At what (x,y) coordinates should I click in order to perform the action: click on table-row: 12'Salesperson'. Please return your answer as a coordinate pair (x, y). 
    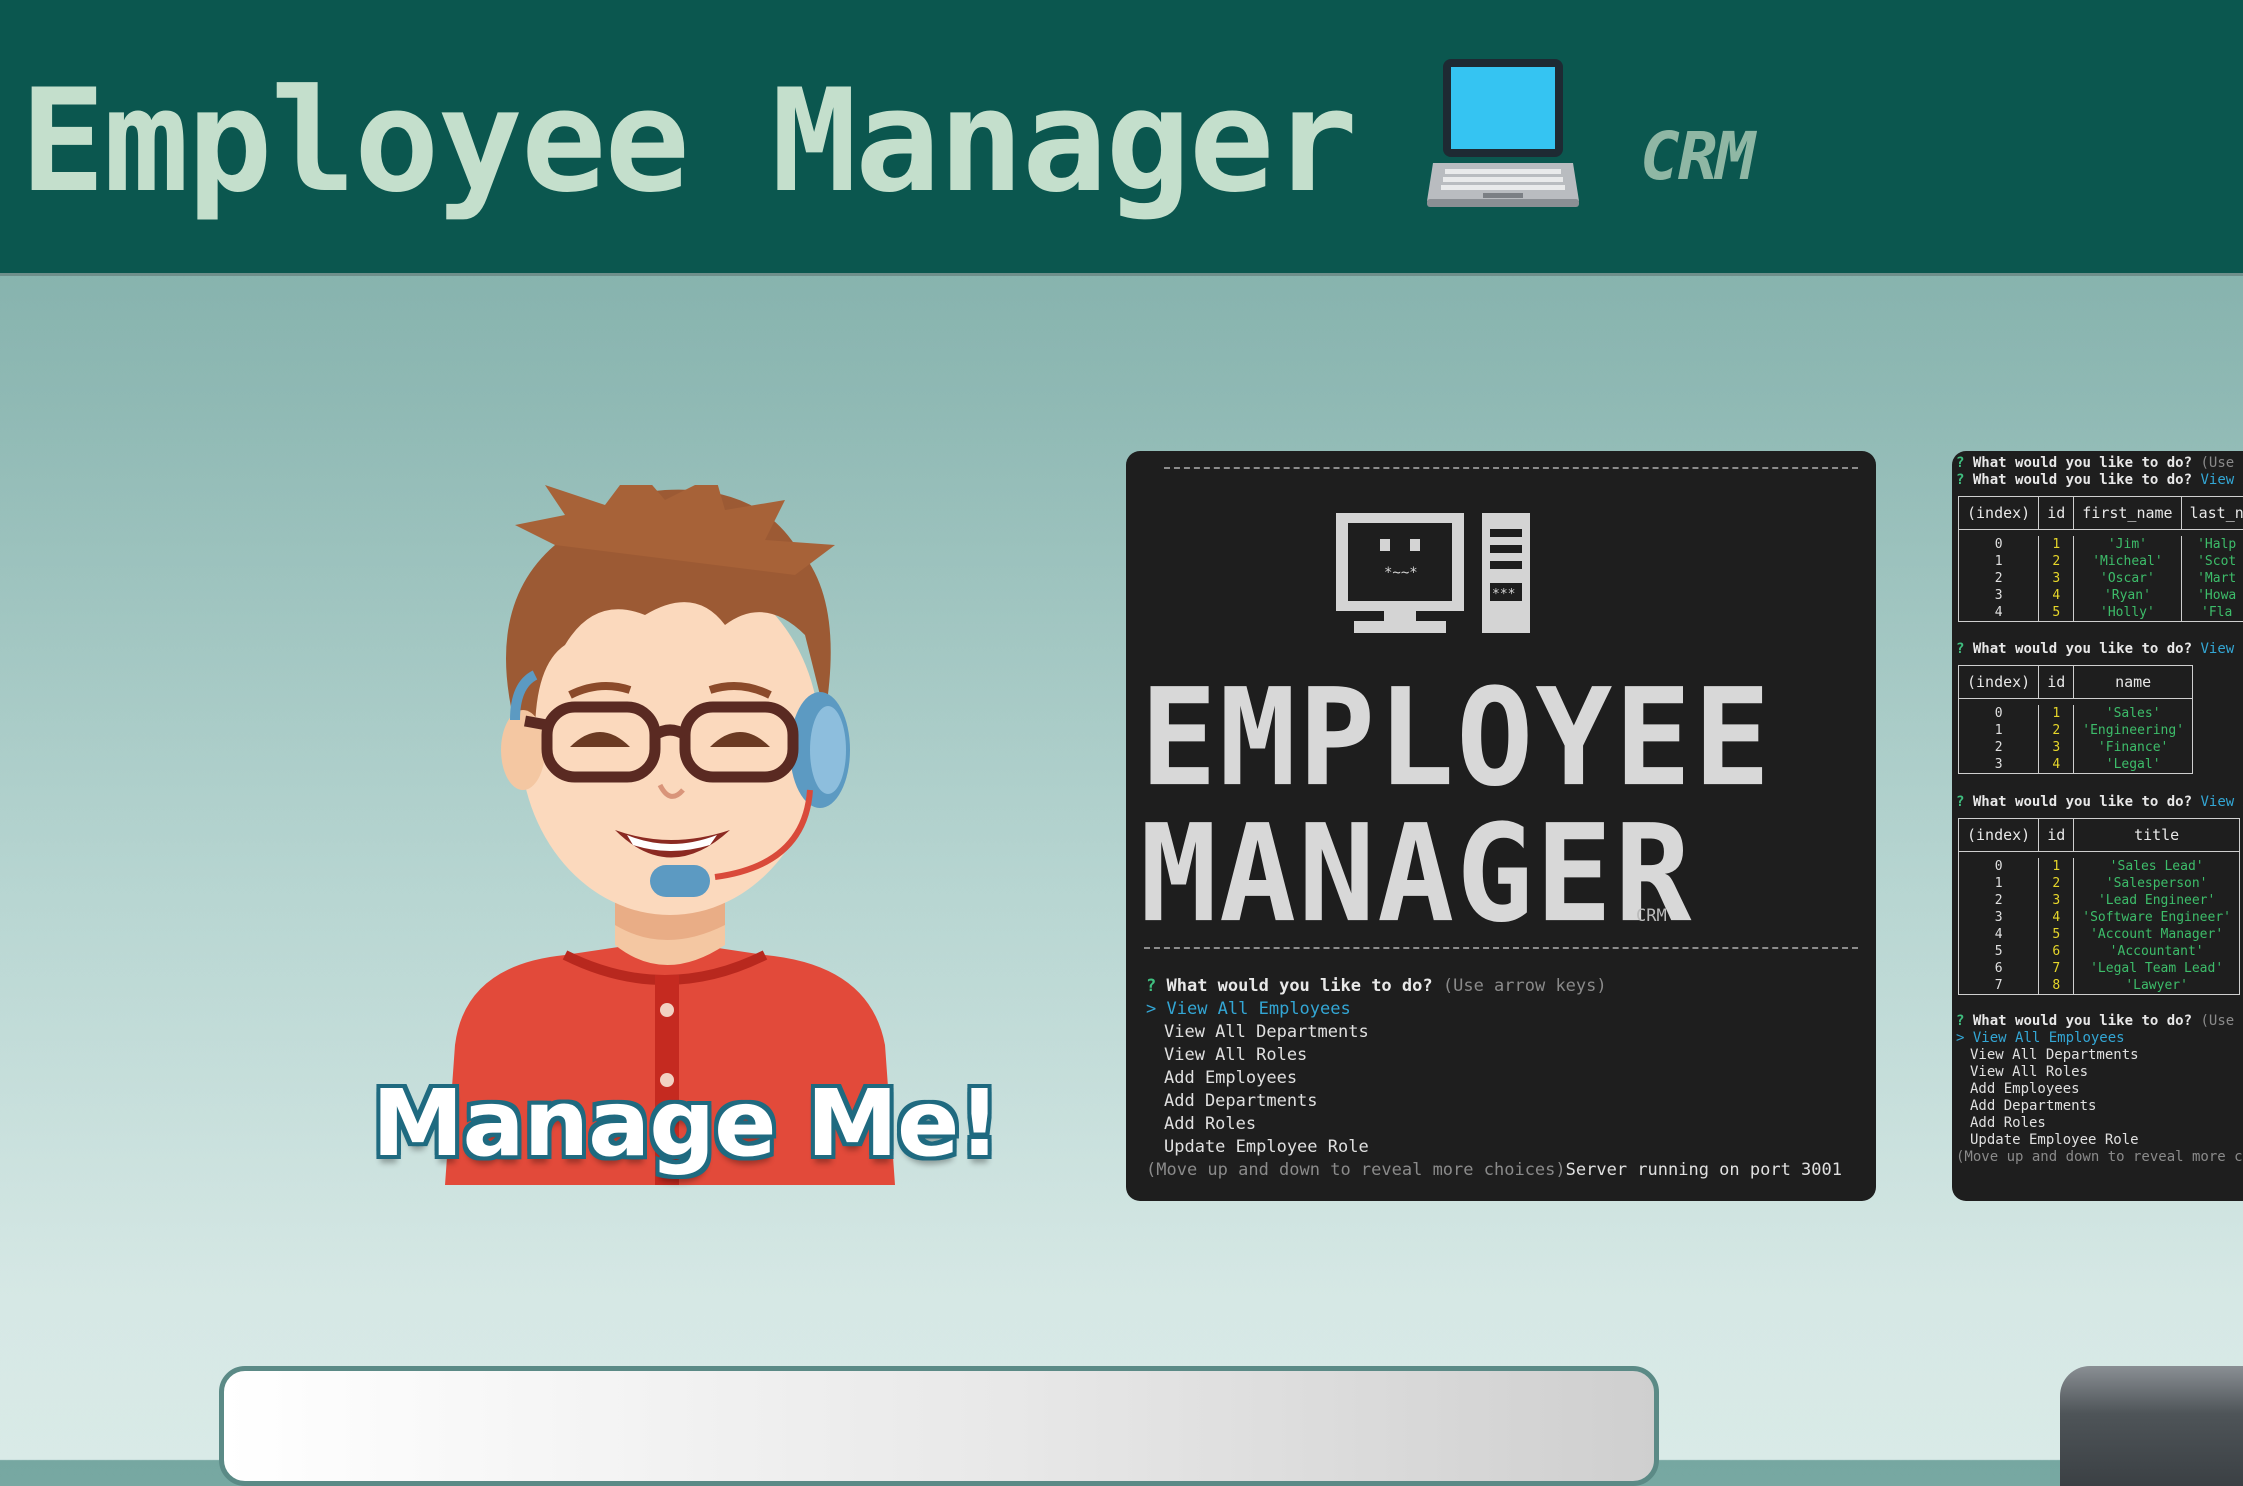
    Looking at the image, I should click on (2099, 883).